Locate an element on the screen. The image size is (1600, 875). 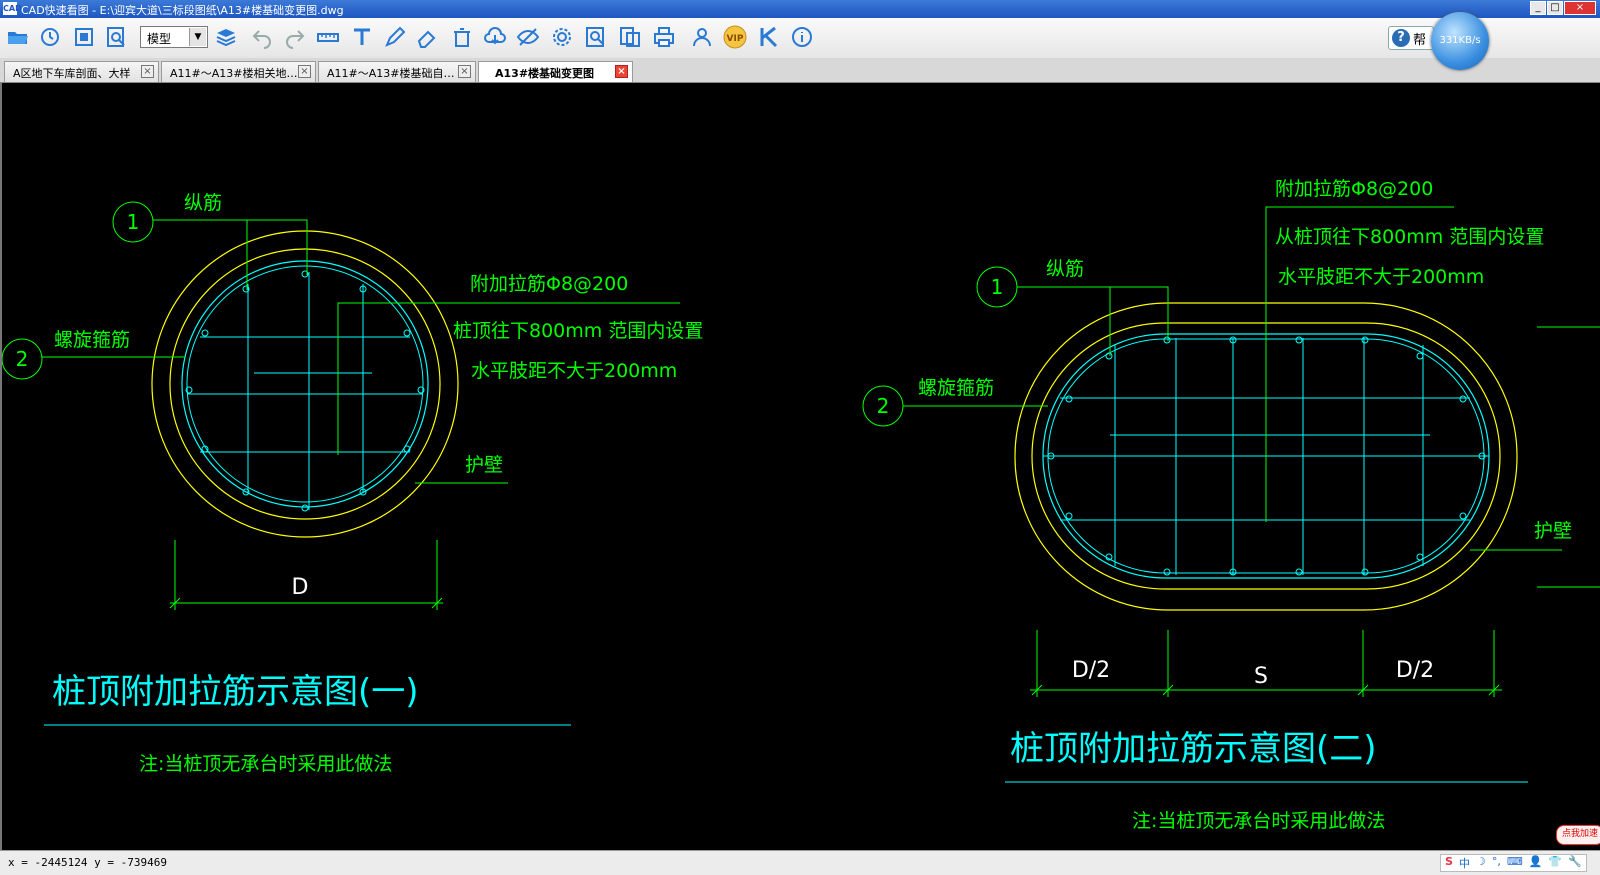
window-title: CAD快速看图 - E:\迎宾大道\三标段图纸\A13#楼基础变更图.dwg is located at coordinates (182, 10).